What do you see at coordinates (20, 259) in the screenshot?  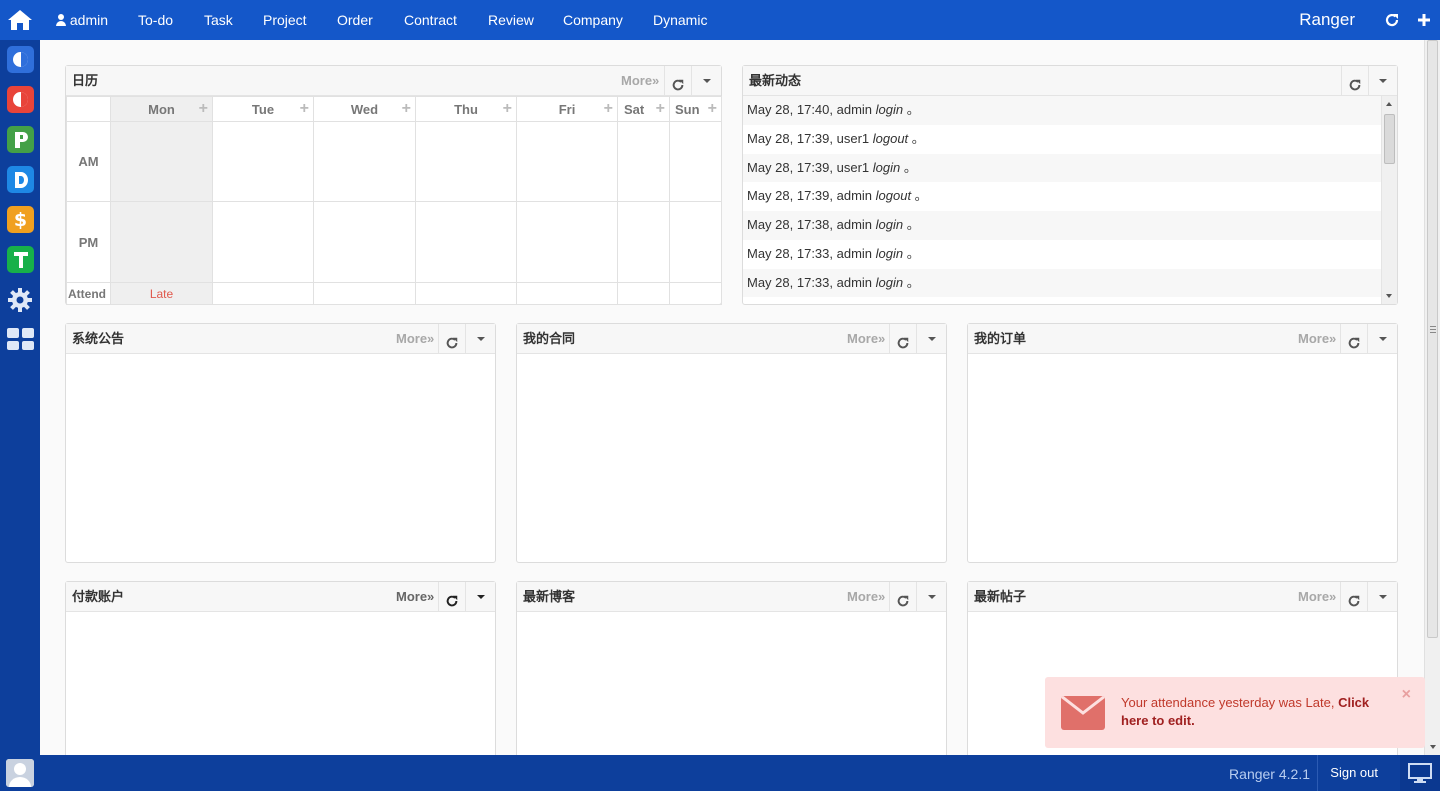 I see `app-team-icon` at bounding box center [20, 259].